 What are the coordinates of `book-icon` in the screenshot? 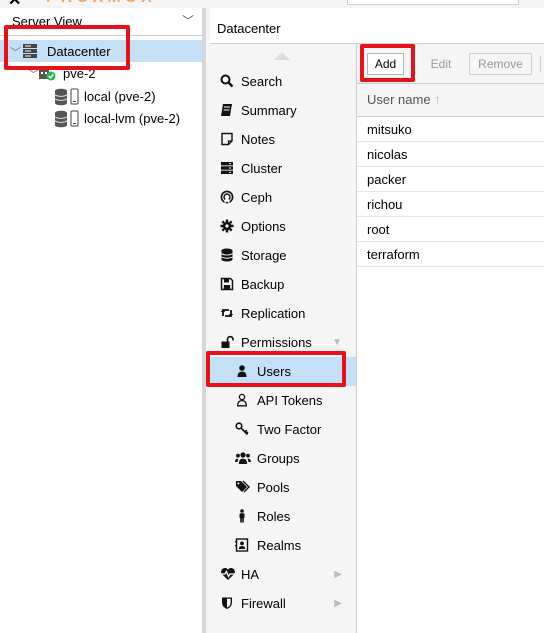 It's located at (227, 110).